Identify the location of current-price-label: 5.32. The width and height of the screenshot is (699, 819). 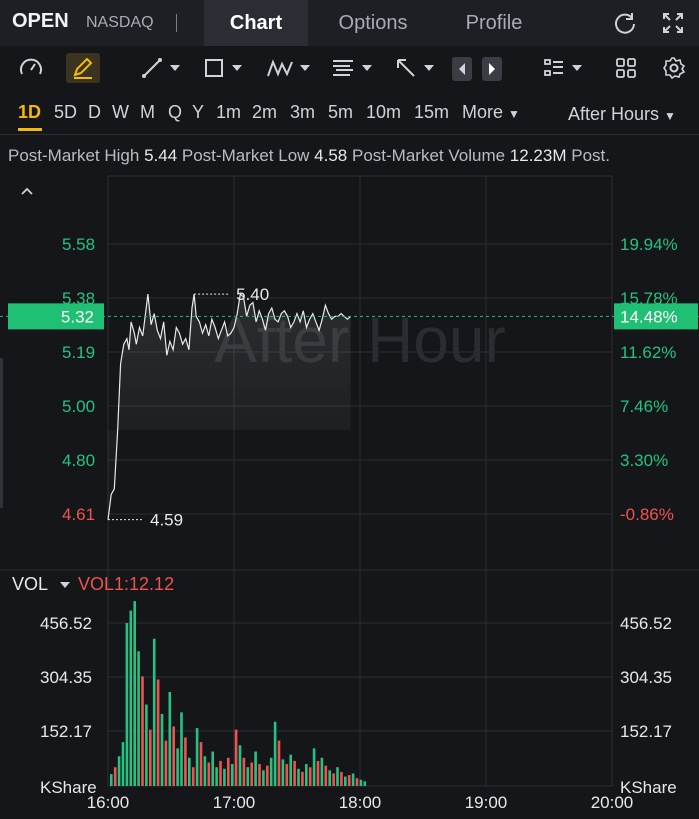
(77, 316).